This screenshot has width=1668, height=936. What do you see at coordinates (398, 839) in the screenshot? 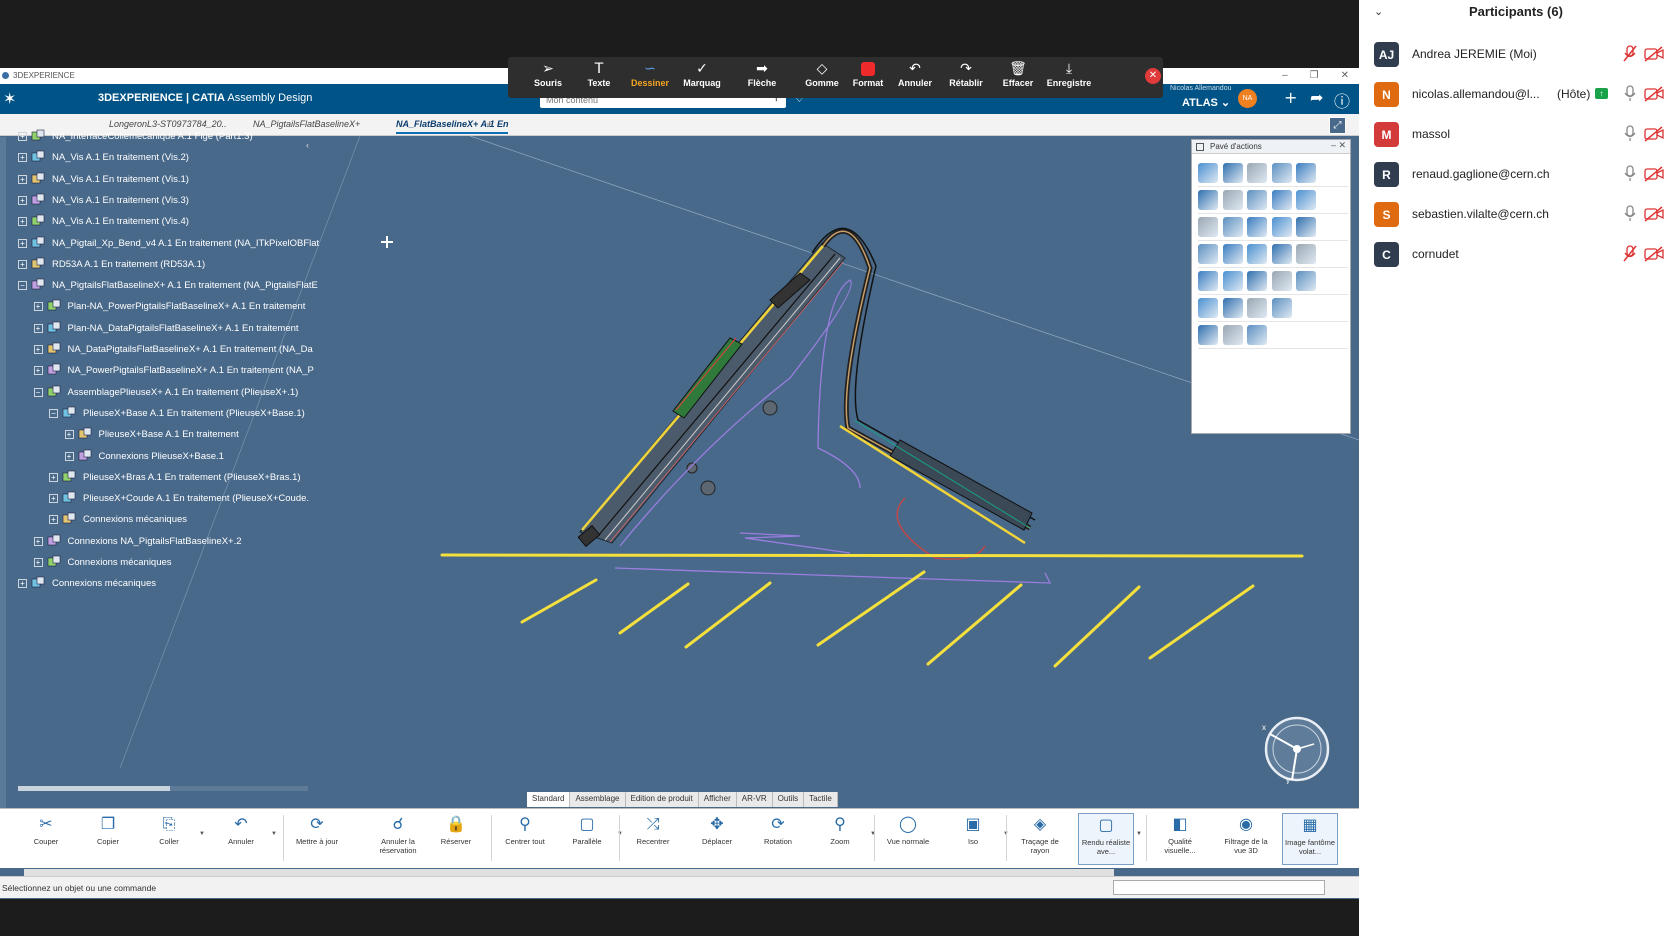
I see `tool-unreserve: ☌ Annuler la réservation` at bounding box center [398, 839].